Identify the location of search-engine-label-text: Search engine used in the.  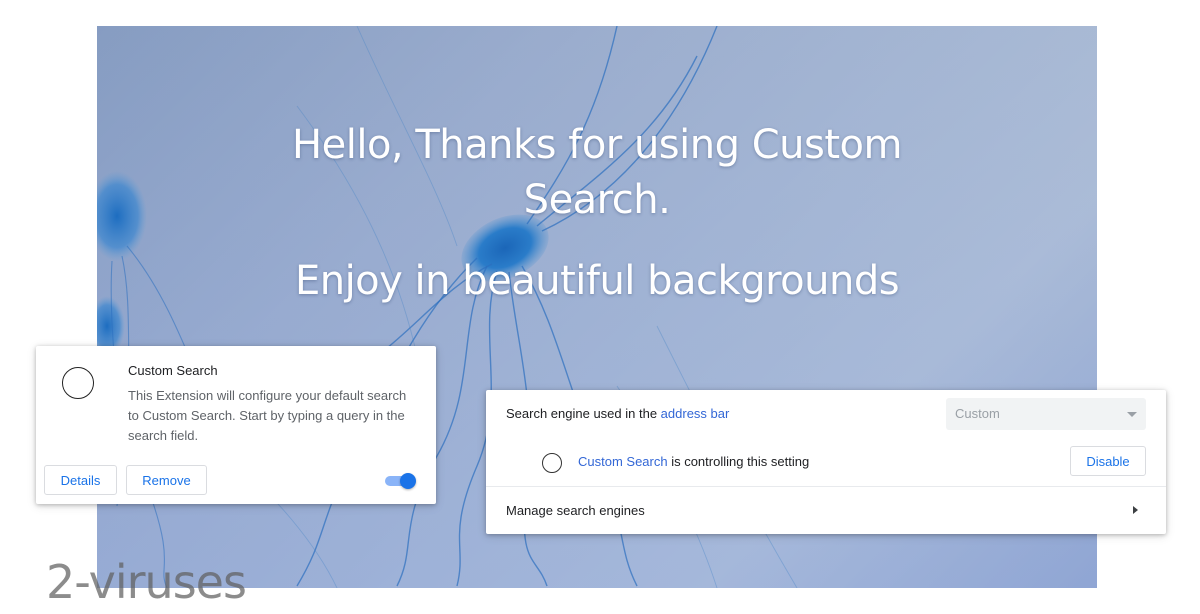
(583, 413).